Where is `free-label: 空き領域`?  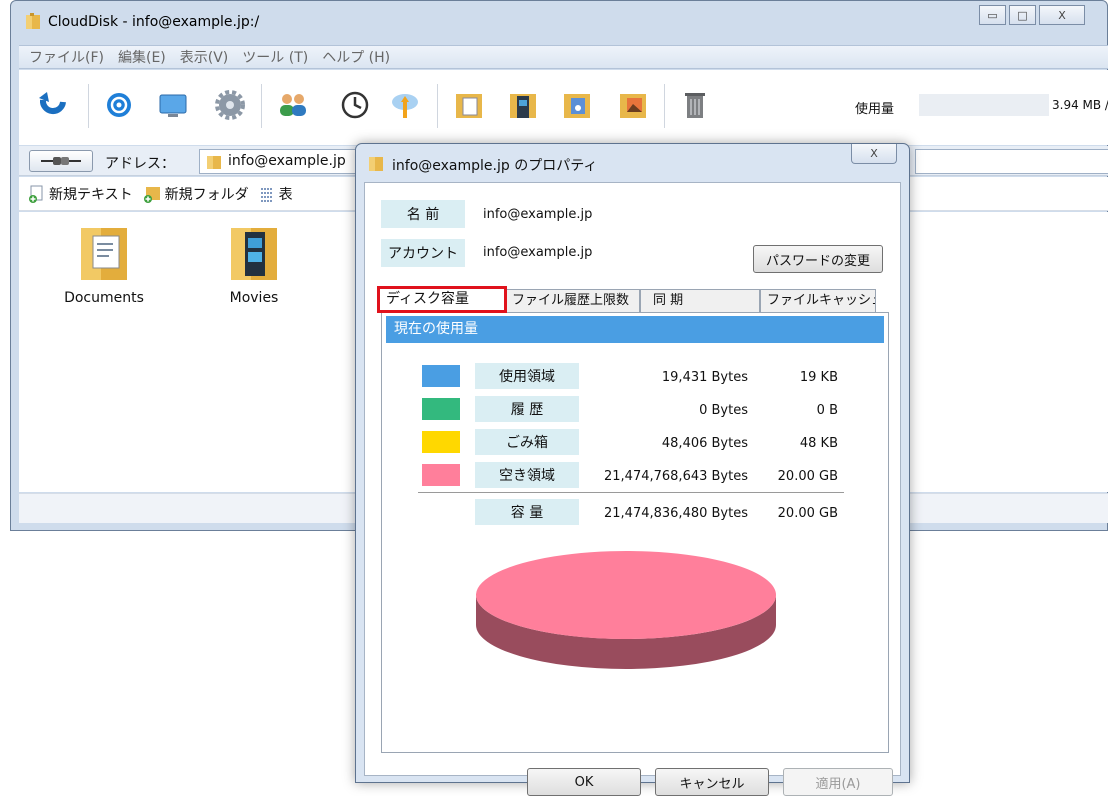
free-label: 空き領域 is located at coordinates (527, 475).